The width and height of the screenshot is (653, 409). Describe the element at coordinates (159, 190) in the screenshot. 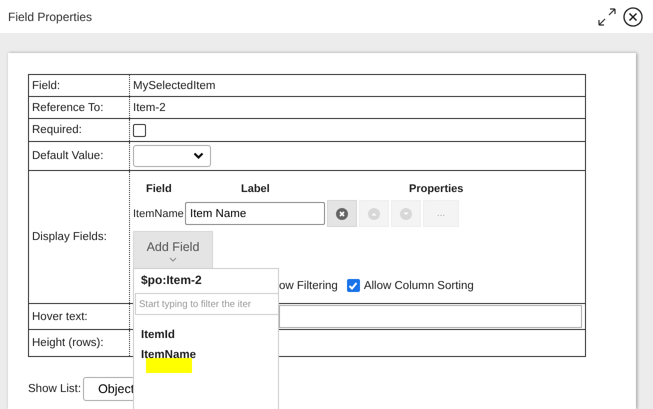

I see `column-header: Field` at that location.